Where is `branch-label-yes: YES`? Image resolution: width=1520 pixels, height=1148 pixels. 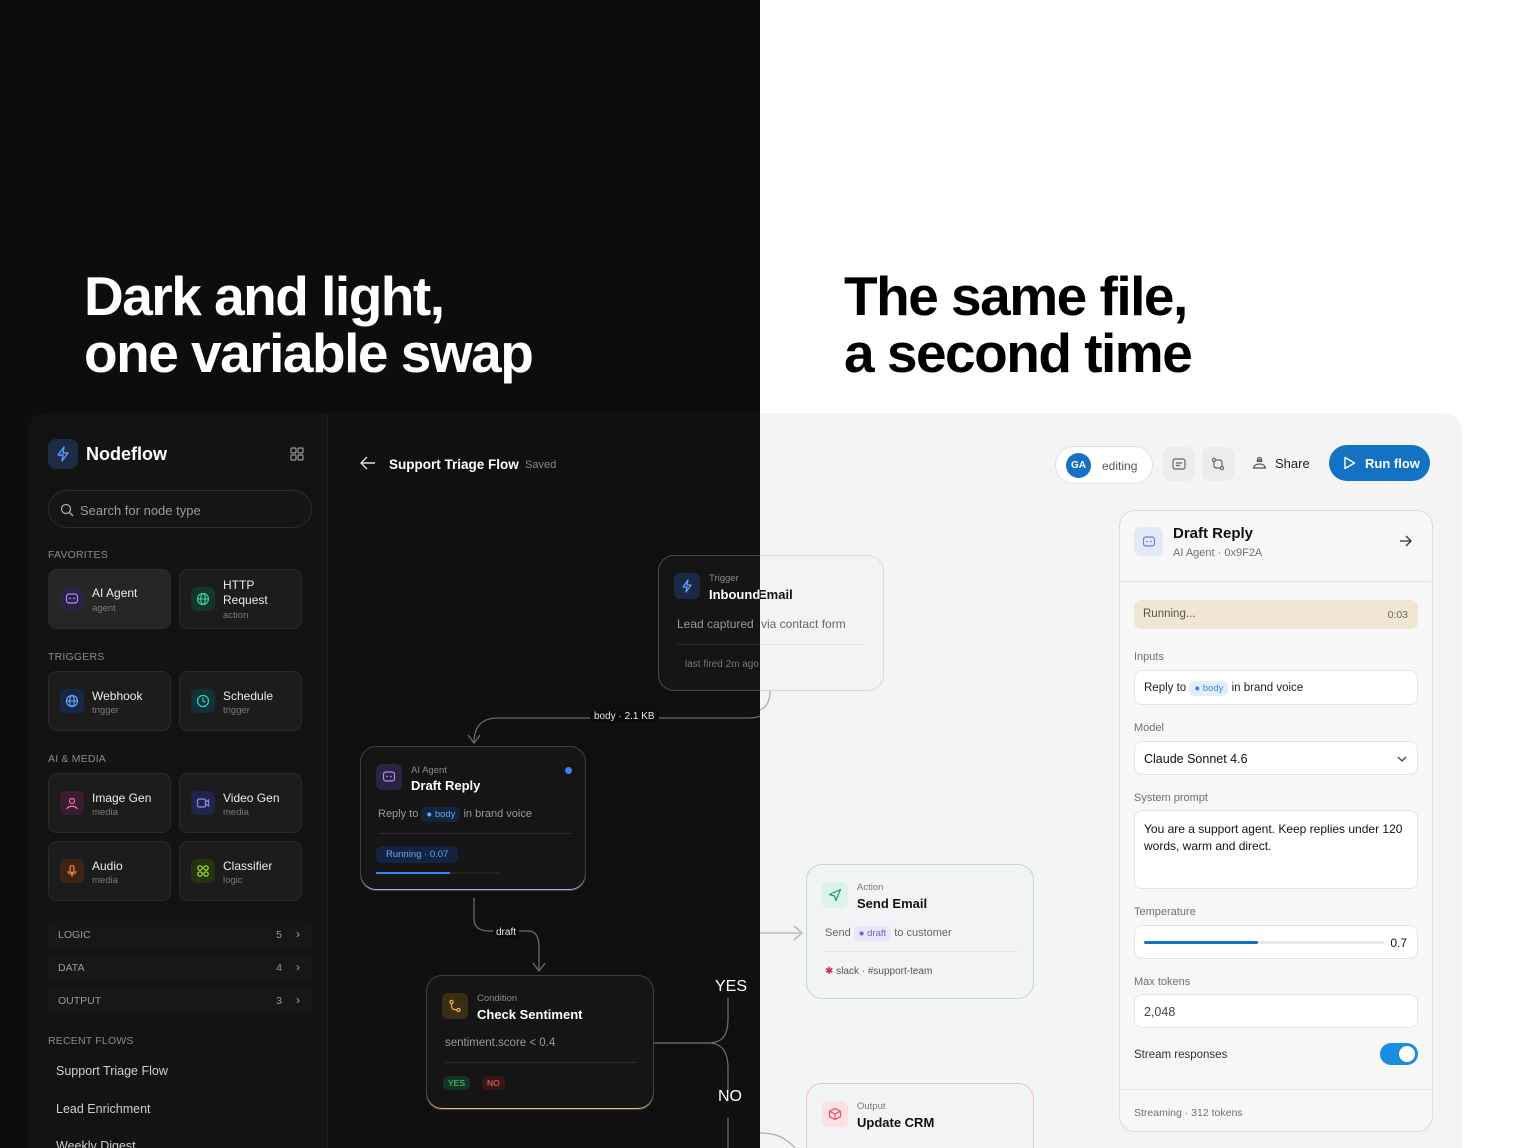
branch-label-yes: YES is located at coordinates (731, 986).